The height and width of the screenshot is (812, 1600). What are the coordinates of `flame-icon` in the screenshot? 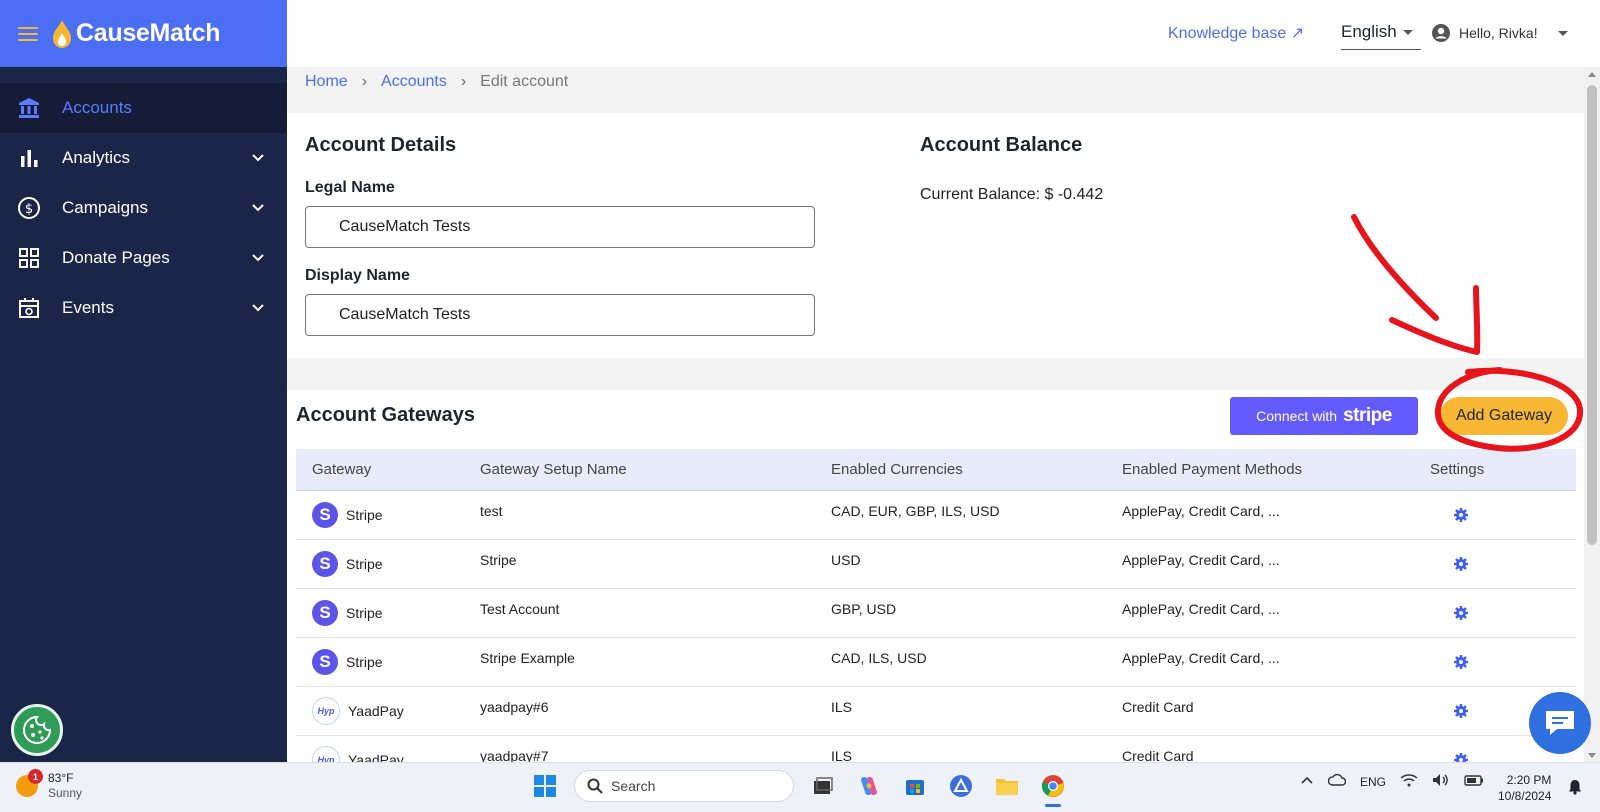 It's located at (62, 33).